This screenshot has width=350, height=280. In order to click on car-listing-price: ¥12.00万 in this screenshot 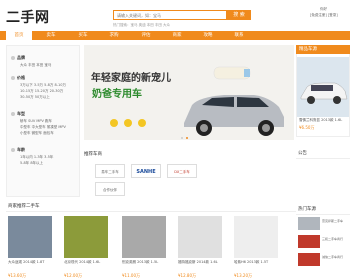, I will do `click(73, 275)`.